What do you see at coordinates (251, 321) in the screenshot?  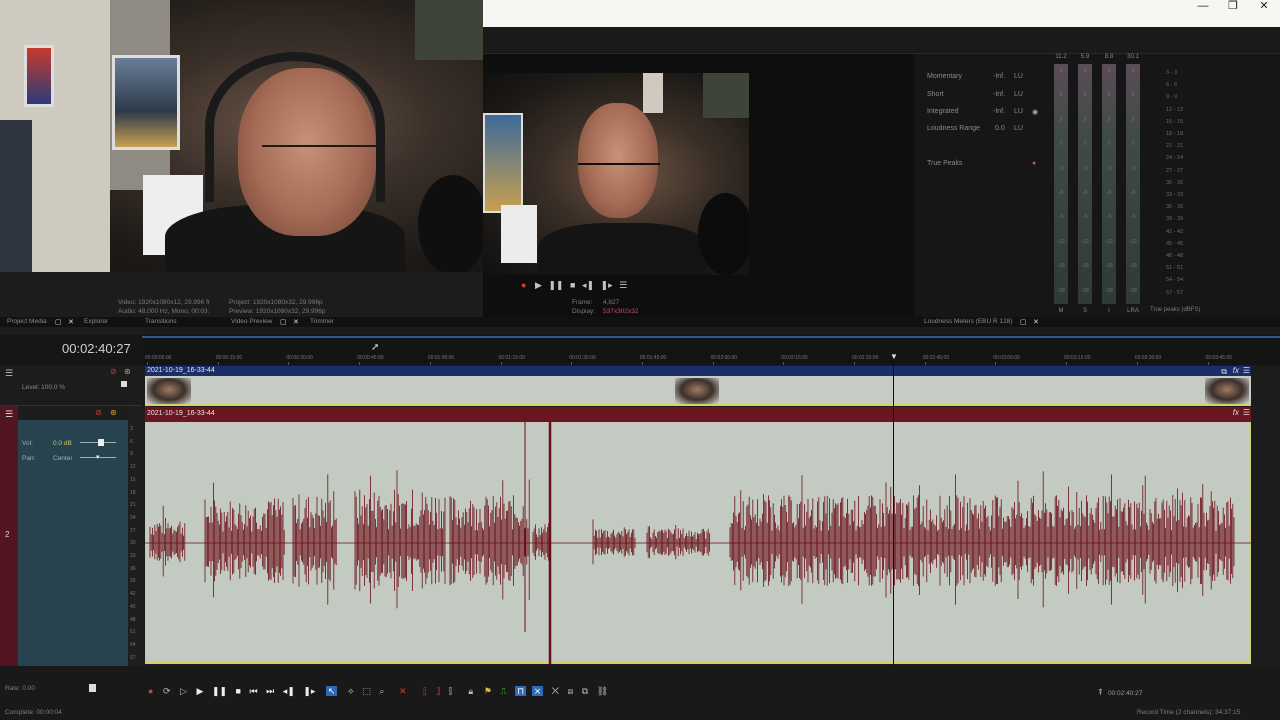 I see `tab-video-preview: Video Preview` at bounding box center [251, 321].